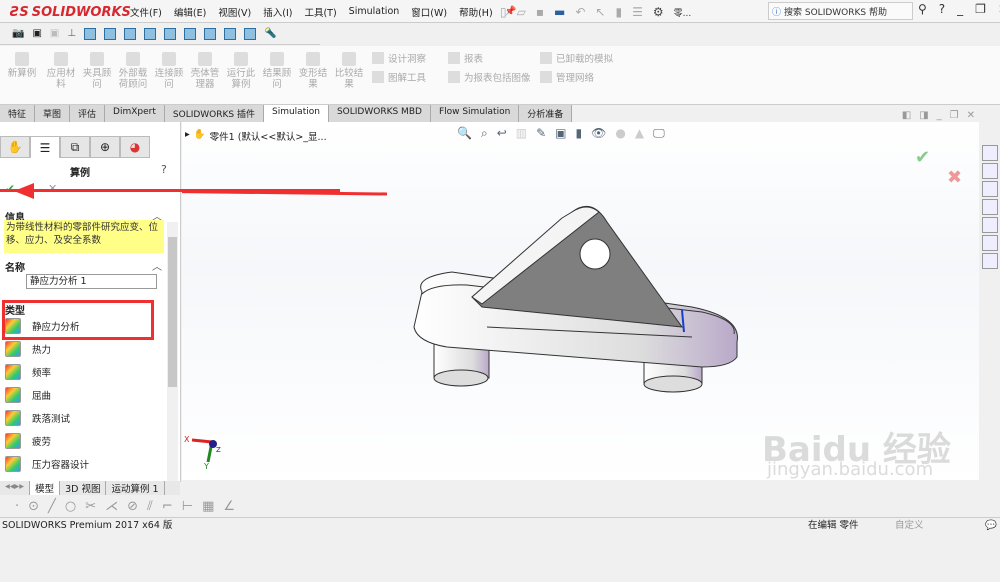 This screenshot has height=582, width=1000. Describe the element at coordinates (36, 33) in the screenshot. I see `record-icon: ▣` at that location.